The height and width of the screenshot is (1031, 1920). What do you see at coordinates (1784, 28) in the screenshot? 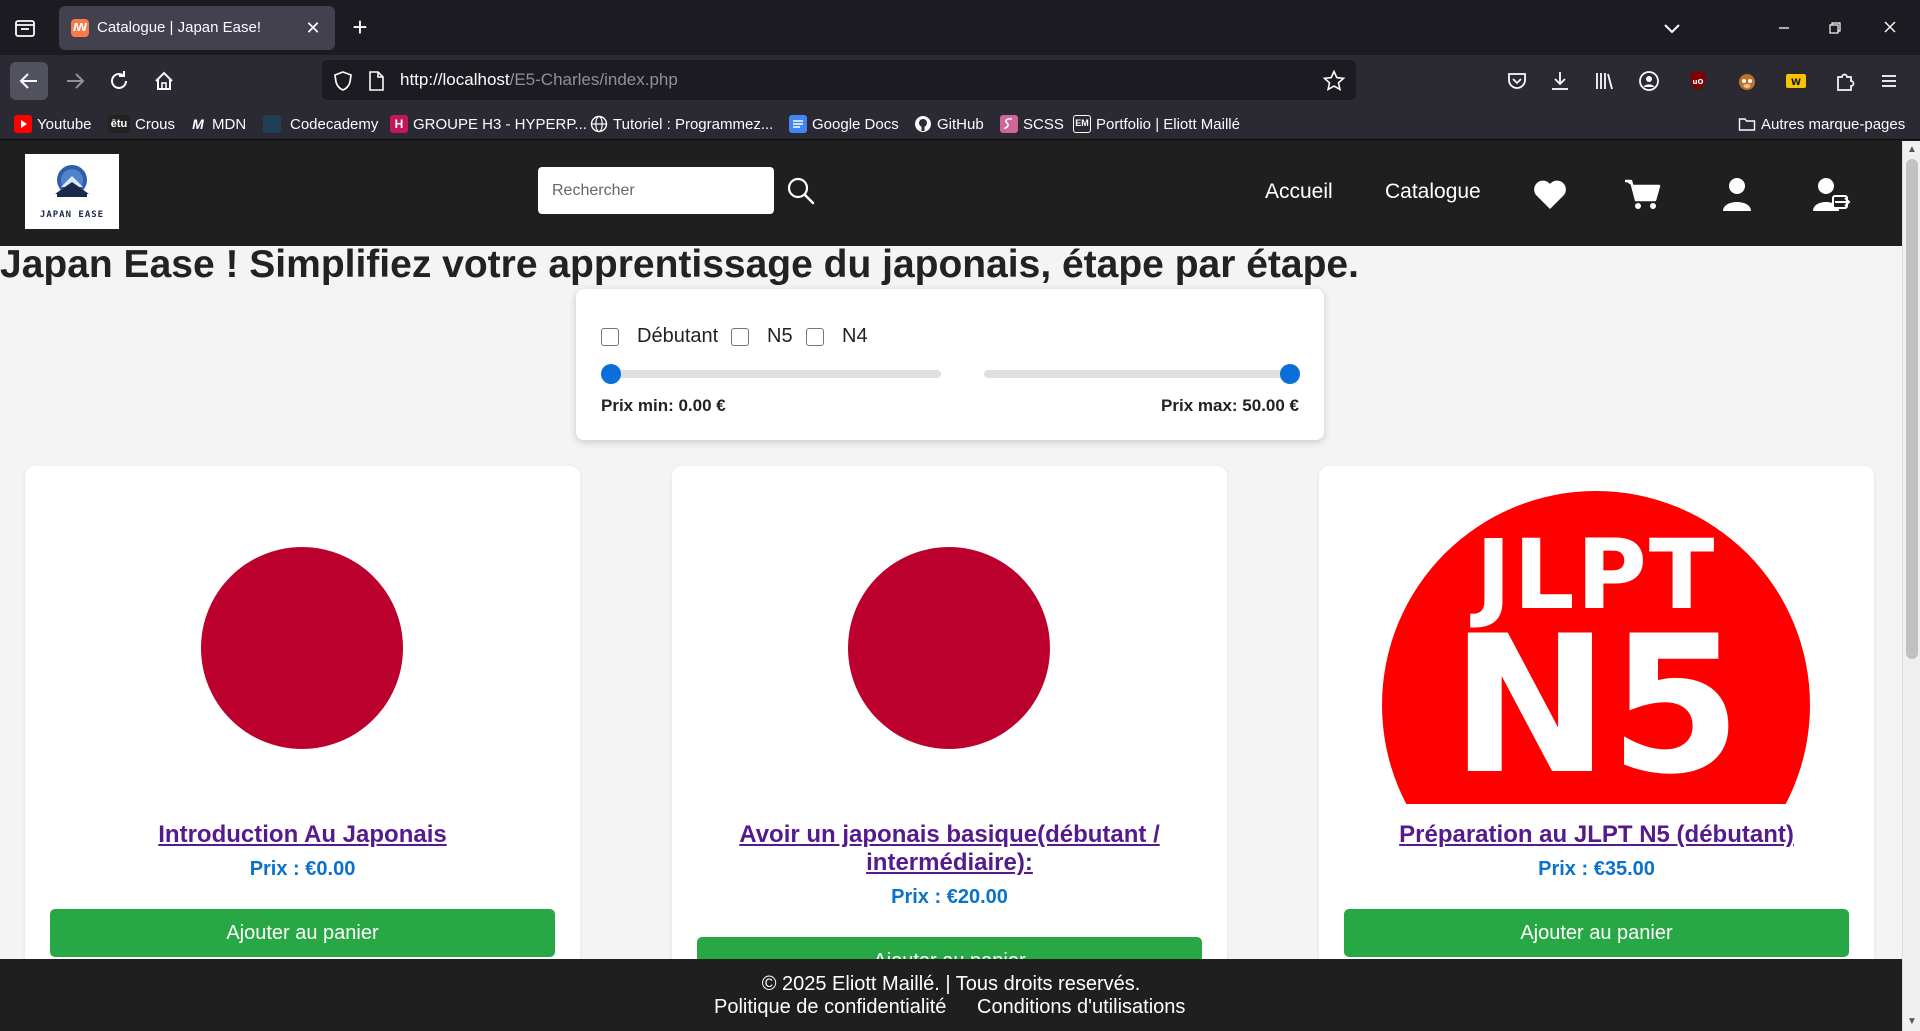
I see `window-minimize-icon` at bounding box center [1784, 28].